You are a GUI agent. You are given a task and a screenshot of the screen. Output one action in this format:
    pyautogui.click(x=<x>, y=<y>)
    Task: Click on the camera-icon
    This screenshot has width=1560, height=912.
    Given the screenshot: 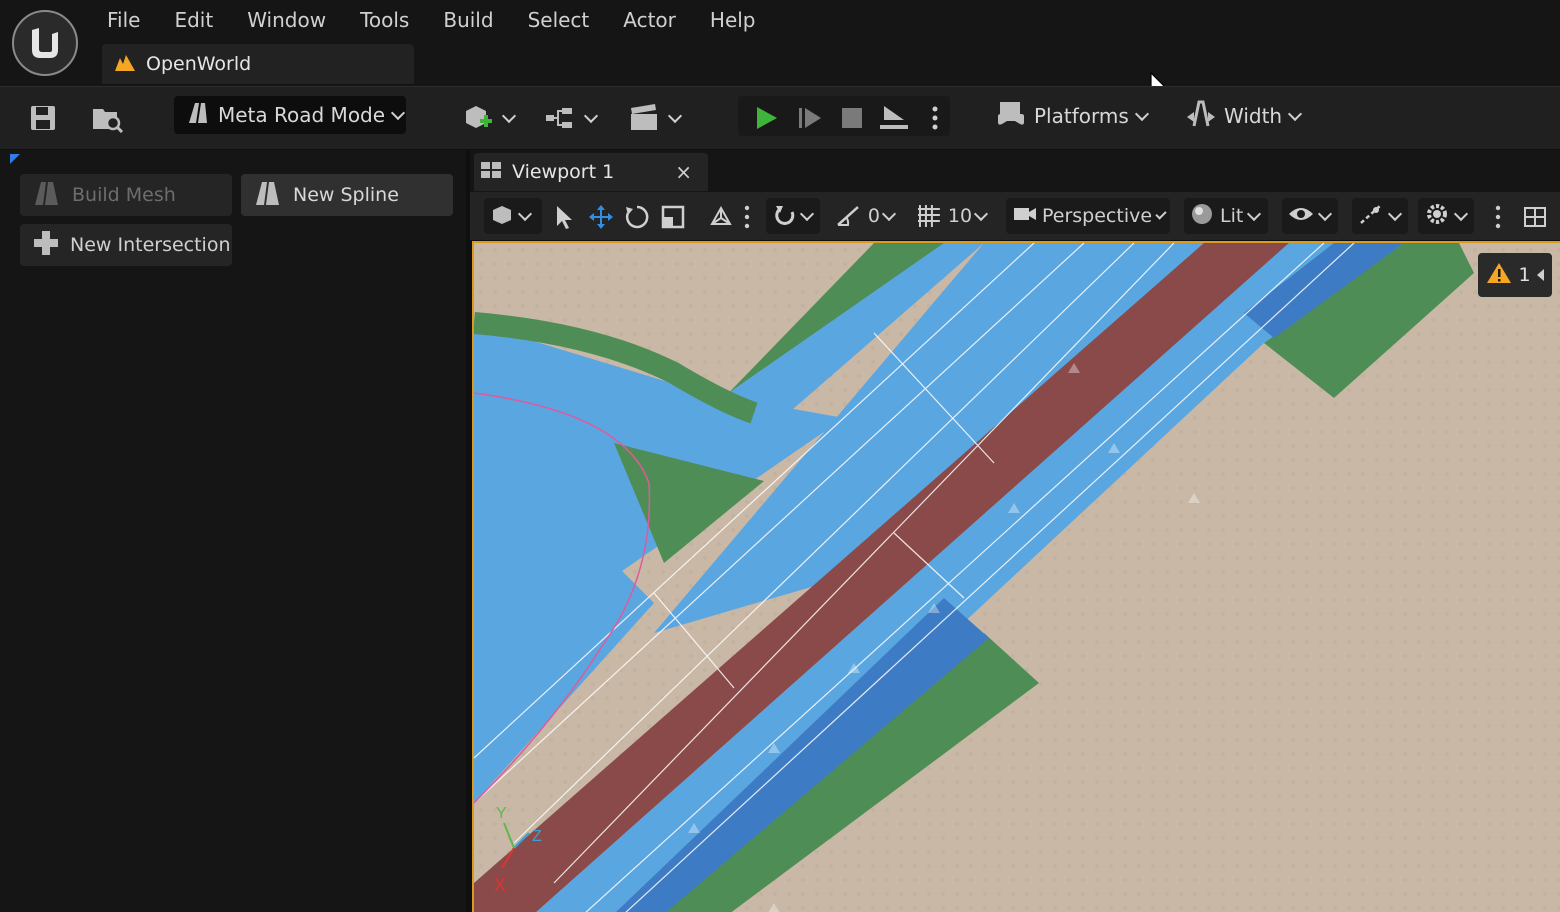 What is the action you would take?
    pyautogui.click(x=1025, y=216)
    